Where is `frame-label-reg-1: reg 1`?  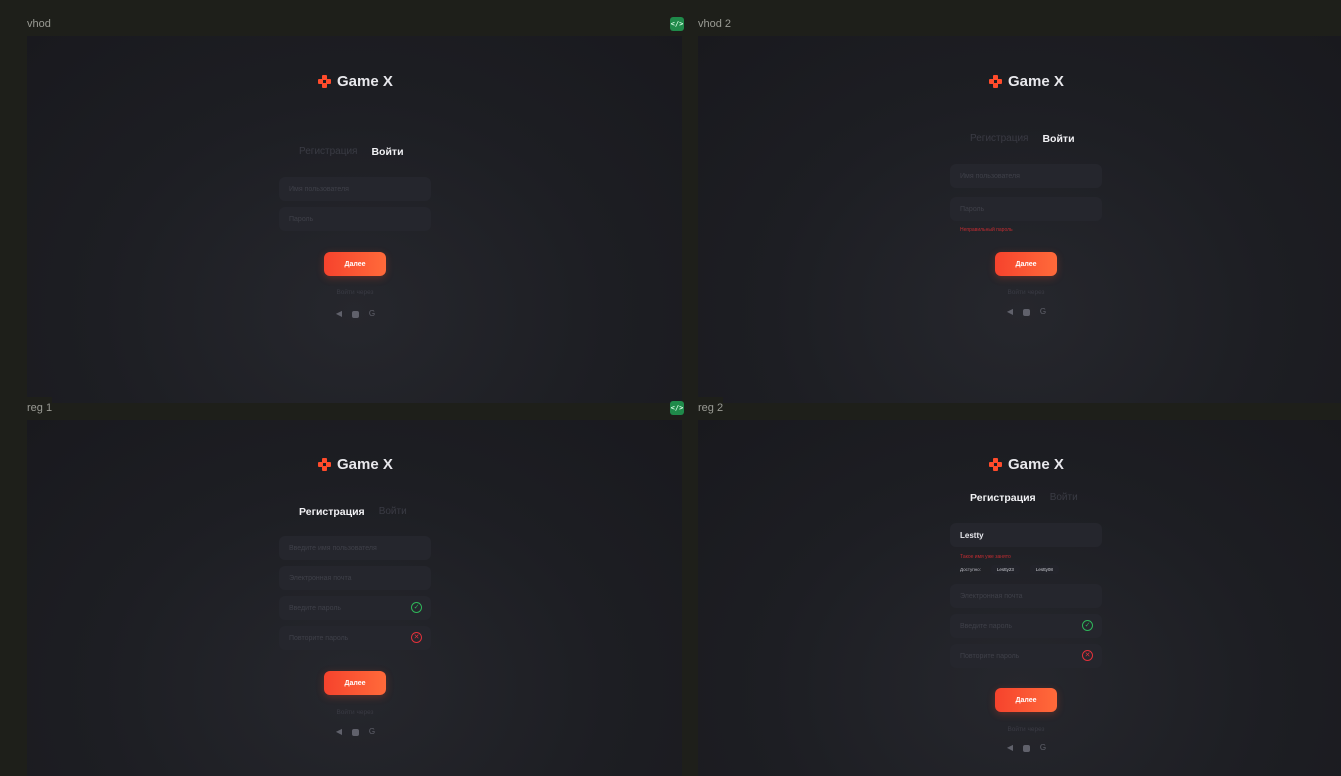
frame-label-reg-1: reg 1 is located at coordinates (40, 408).